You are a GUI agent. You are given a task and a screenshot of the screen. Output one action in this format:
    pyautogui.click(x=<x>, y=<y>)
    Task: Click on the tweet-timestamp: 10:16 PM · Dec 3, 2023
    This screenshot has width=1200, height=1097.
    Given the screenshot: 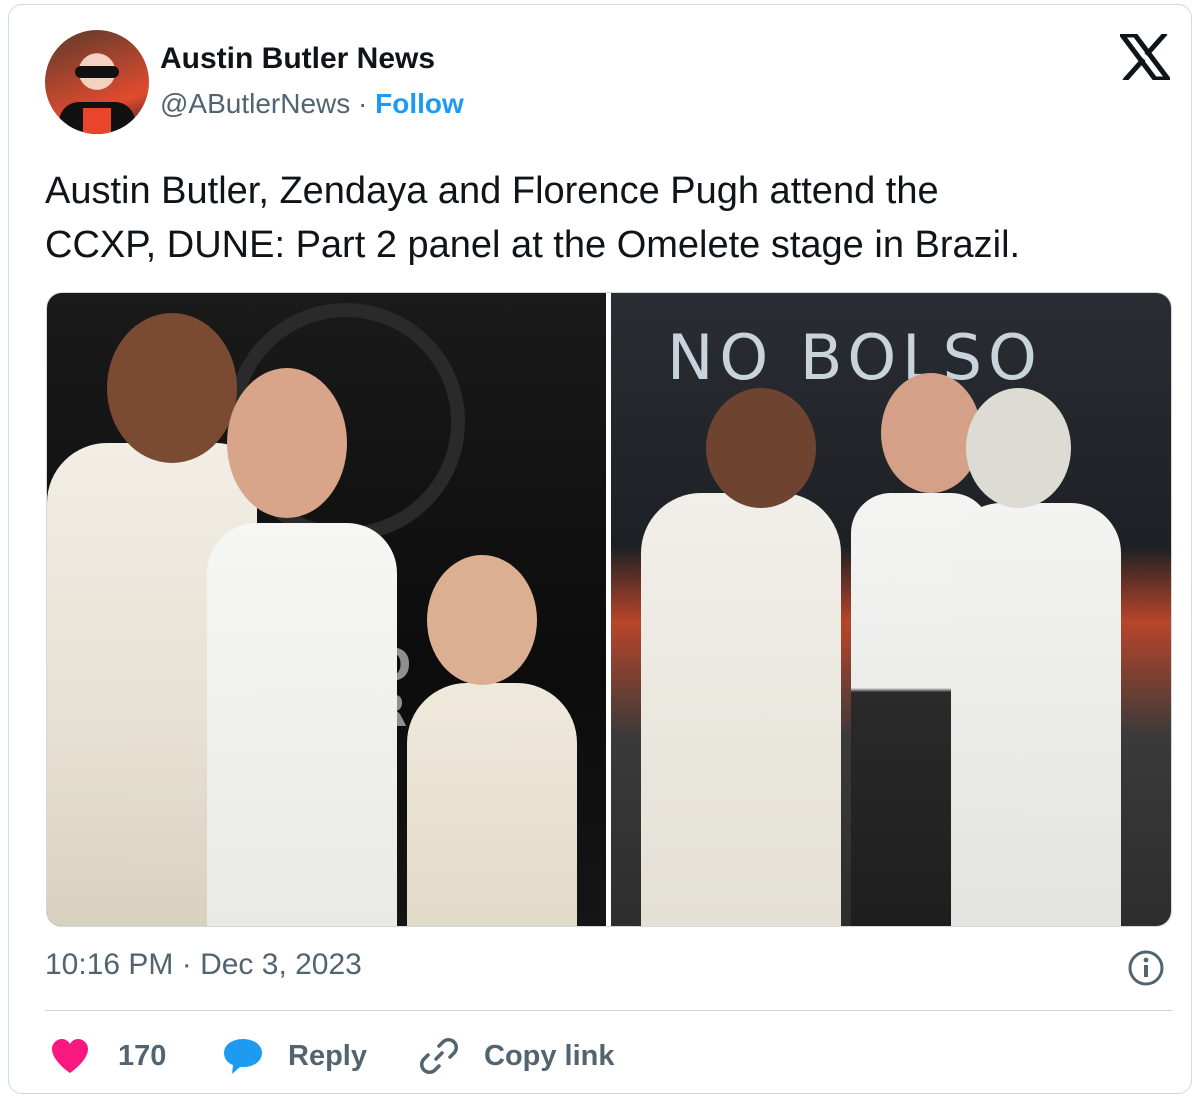 What is the action you would take?
    pyautogui.click(x=203, y=965)
    